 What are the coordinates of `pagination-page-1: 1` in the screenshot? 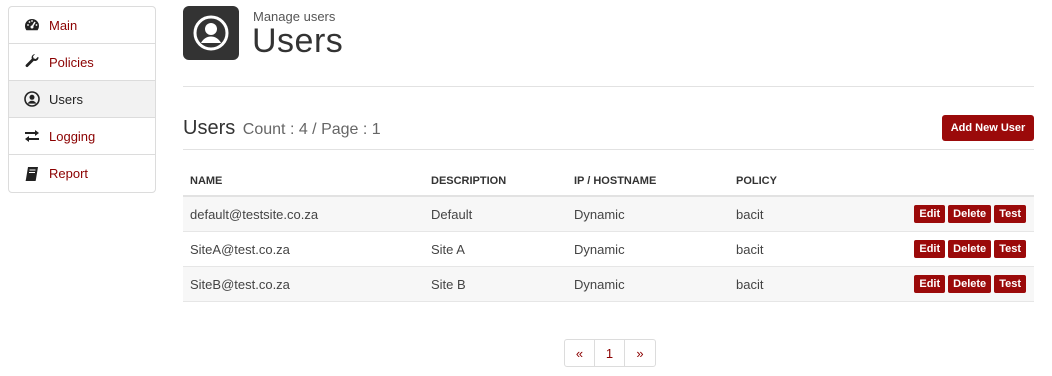 It's located at (610, 353).